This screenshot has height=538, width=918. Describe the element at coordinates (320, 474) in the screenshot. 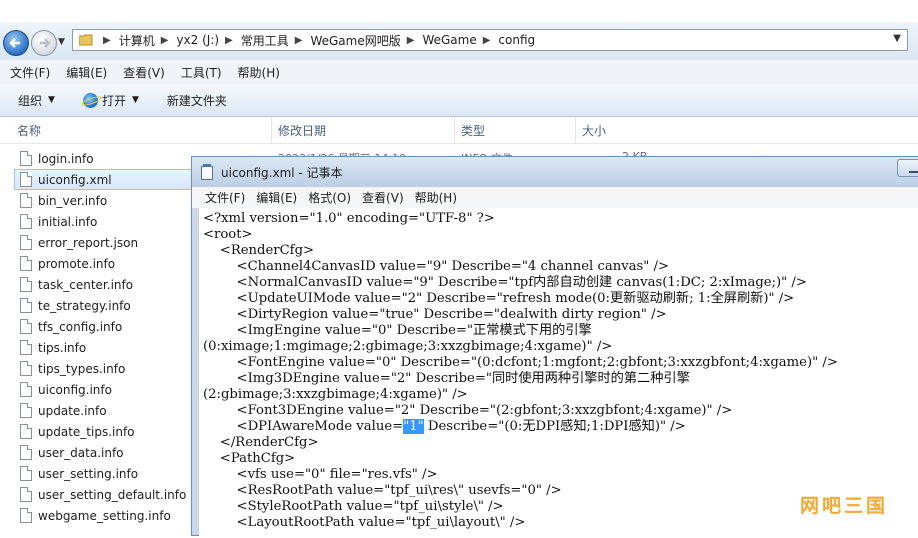

I see `code-line: <vfs use="0" file="res.vfs" />` at that location.